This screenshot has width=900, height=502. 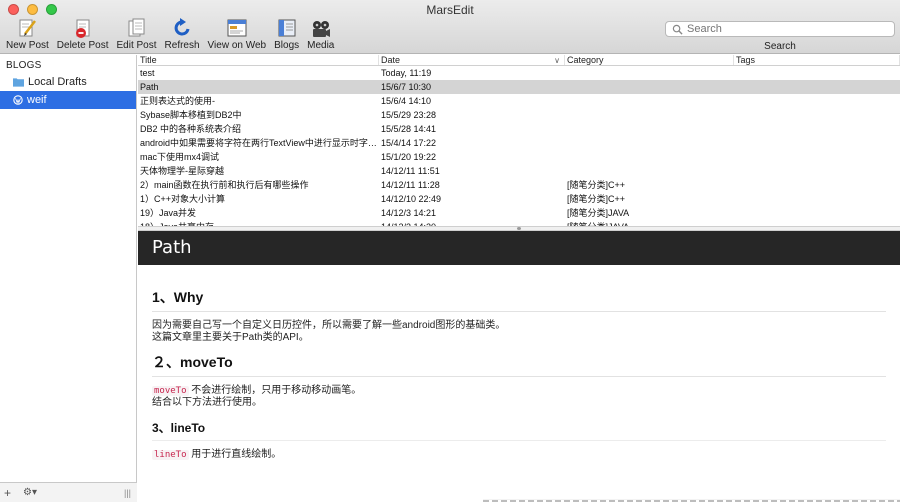 What do you see at coordinates (147, 73) in the screenshot?
I see `cell-title: test` at bounding box center [147, 73].